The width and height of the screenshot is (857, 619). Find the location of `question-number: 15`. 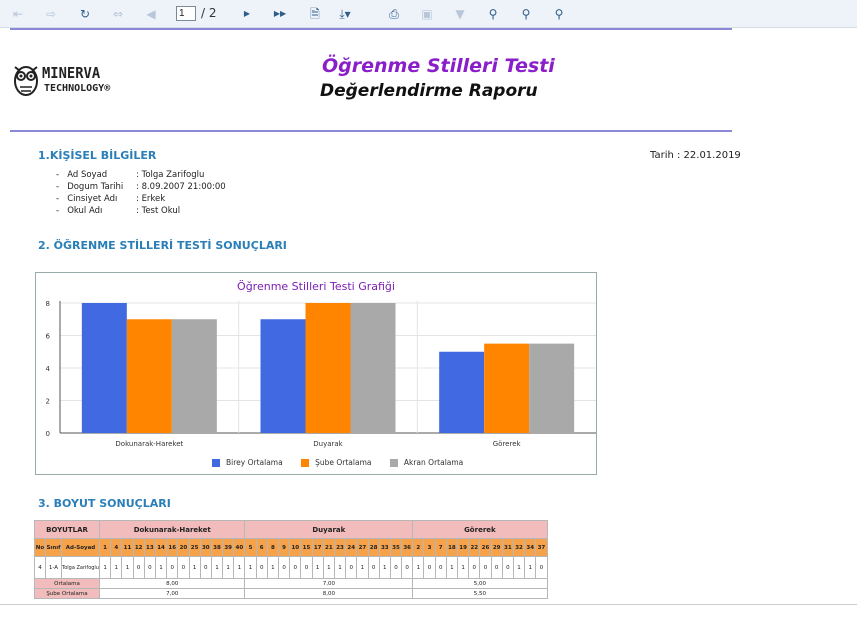

question-number: 15 is located at coordinates (306, 547).